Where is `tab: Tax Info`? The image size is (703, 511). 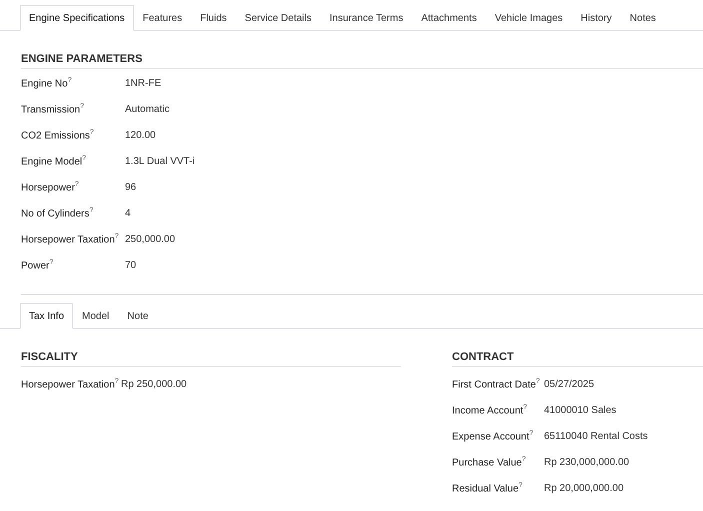
tab: Tax Info is located at coordinates (47, 316).